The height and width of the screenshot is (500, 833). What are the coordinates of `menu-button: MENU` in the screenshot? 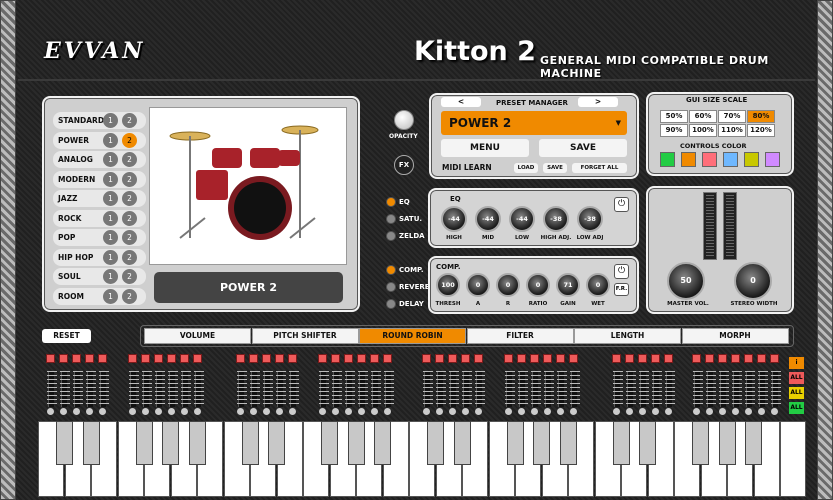 It's located at (485, 148).